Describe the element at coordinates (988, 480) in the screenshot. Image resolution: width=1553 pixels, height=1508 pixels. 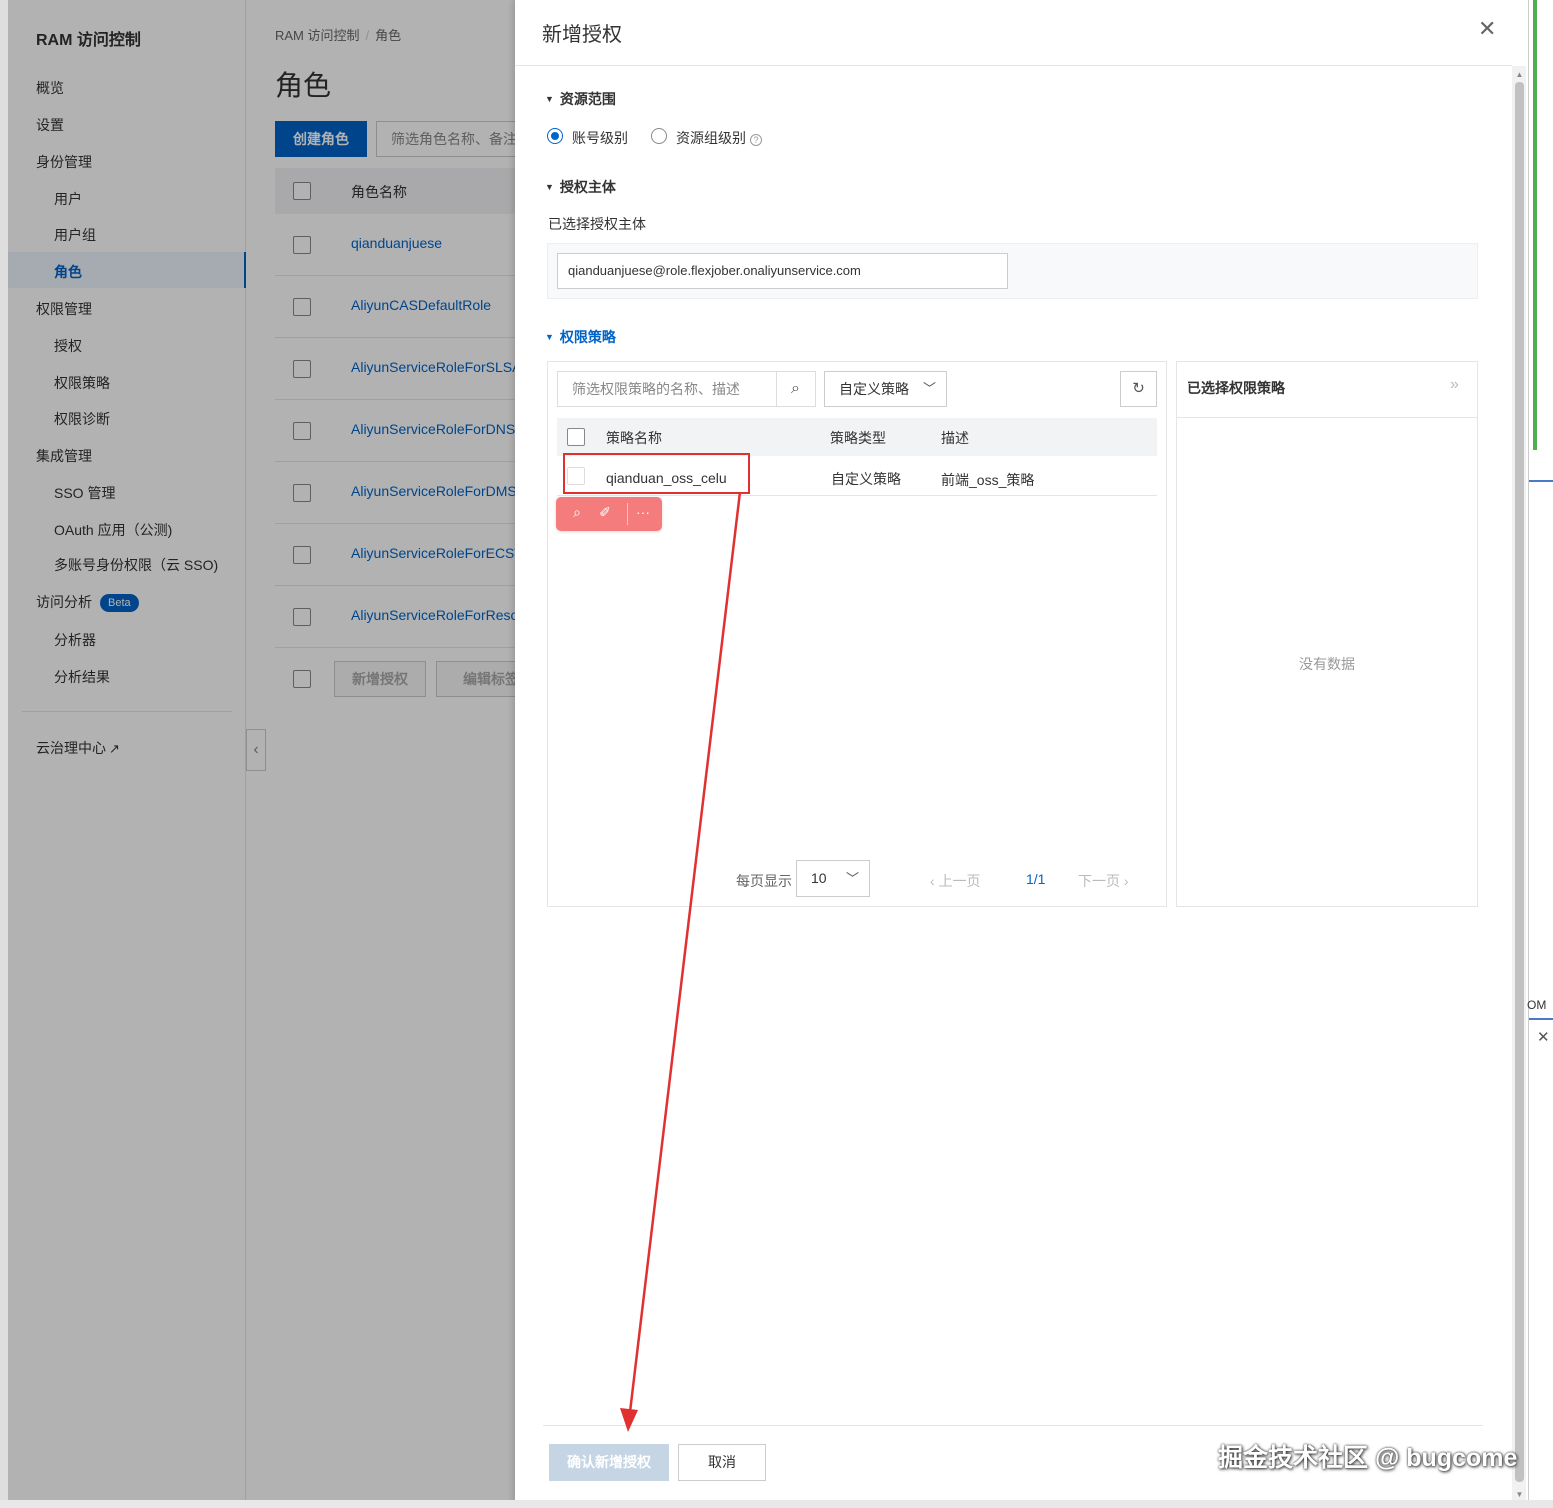
I see `policy-description: 前端_oss_策略` at that location.